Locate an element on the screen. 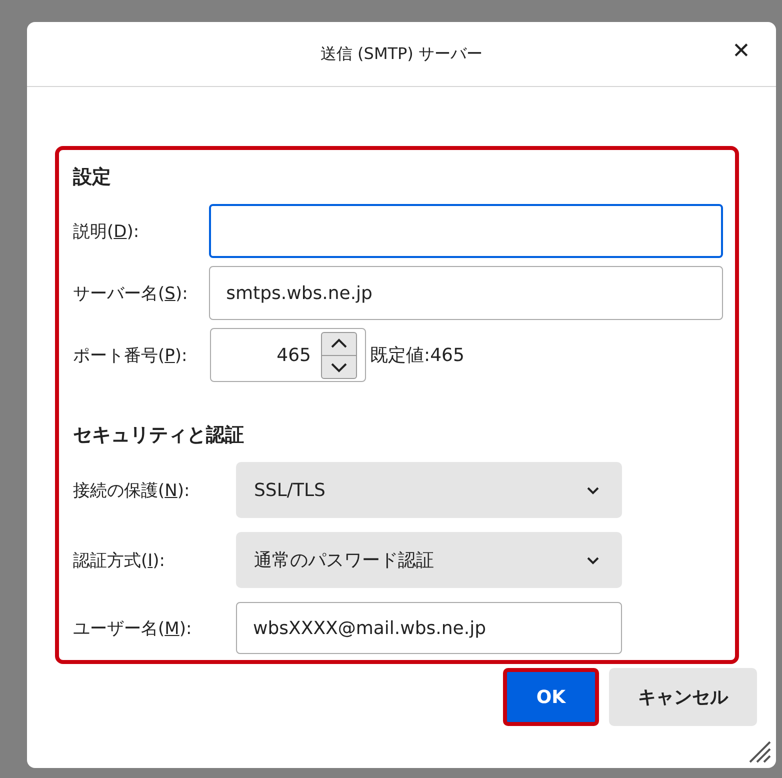 The image size is (782, 778). field-label: サーバー名(S): is located at coordinates (131, 293).